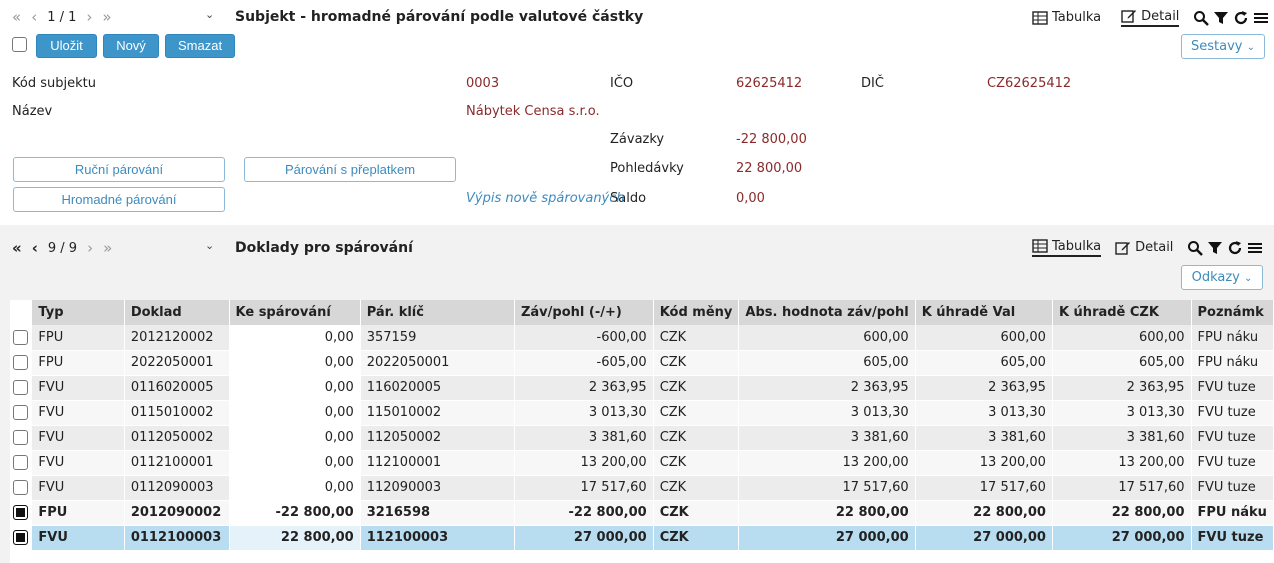  What do you see at coordinates (295, 538) in the screenshot?
I see `cell-ke: 22 800,00` at bounding box center [295, 538].